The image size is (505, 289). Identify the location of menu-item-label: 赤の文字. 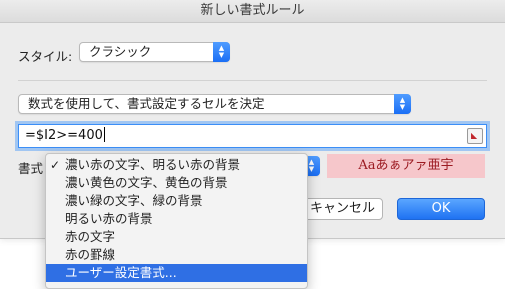
(90, 236).